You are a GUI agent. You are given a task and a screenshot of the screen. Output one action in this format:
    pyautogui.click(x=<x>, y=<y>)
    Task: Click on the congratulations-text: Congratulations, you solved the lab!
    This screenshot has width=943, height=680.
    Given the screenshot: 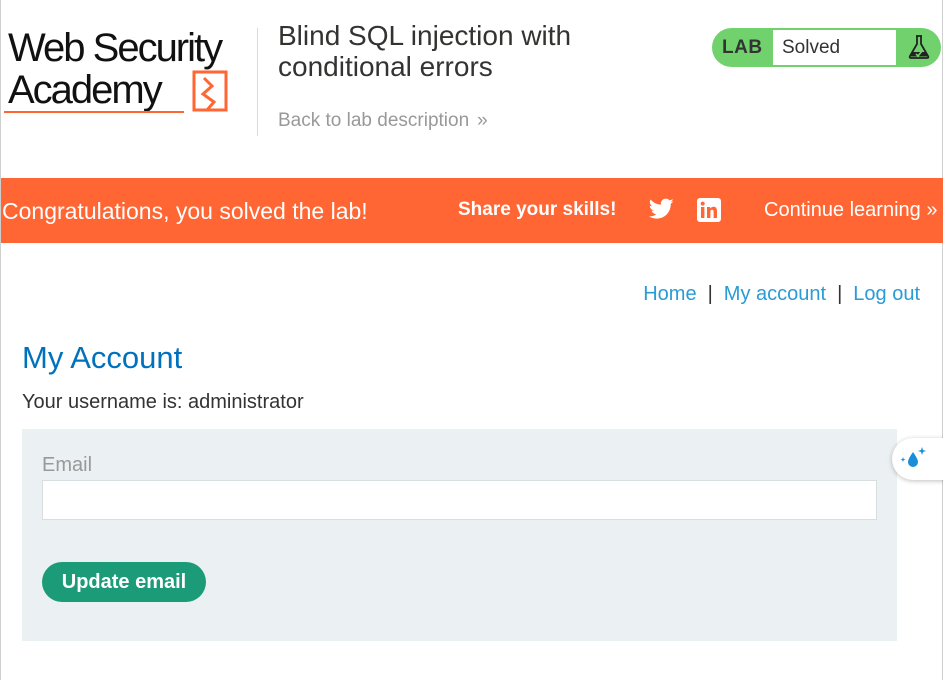 What is the action you would take?
    pyautogui.click(x=185, y=211)
    